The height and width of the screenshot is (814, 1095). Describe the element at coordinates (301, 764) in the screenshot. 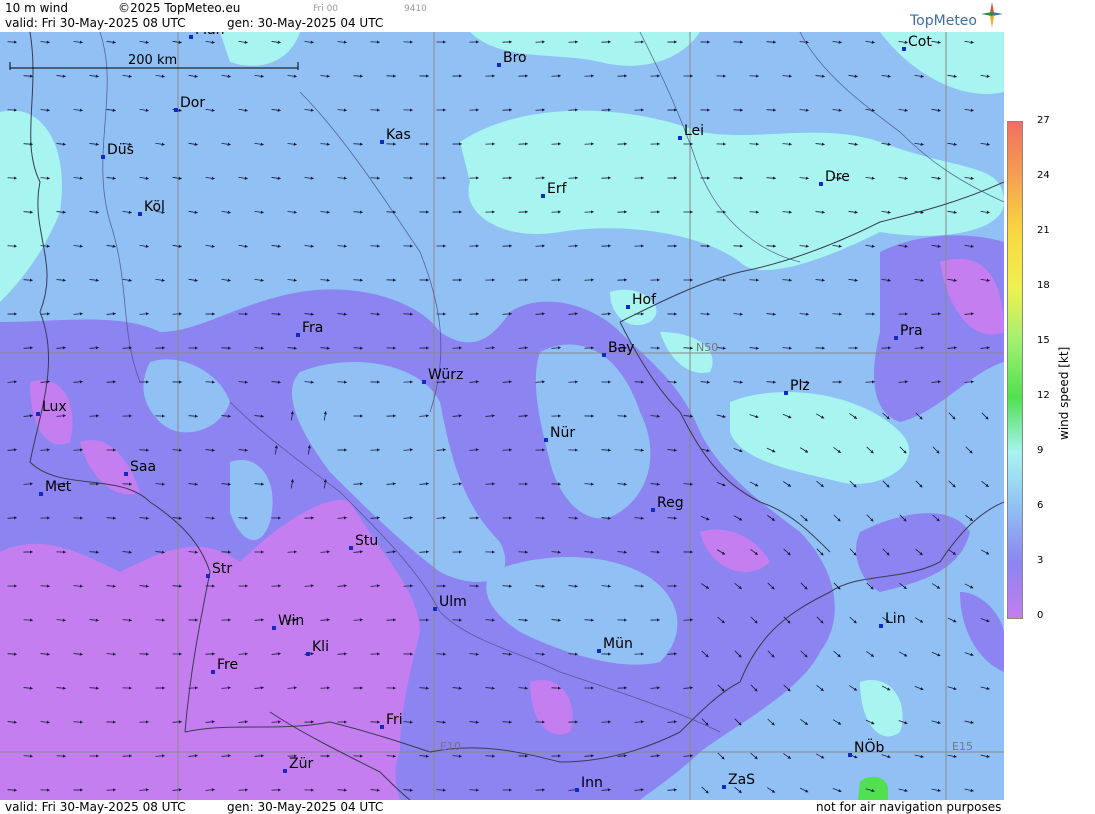

I see `city-label: Zür` at that location.